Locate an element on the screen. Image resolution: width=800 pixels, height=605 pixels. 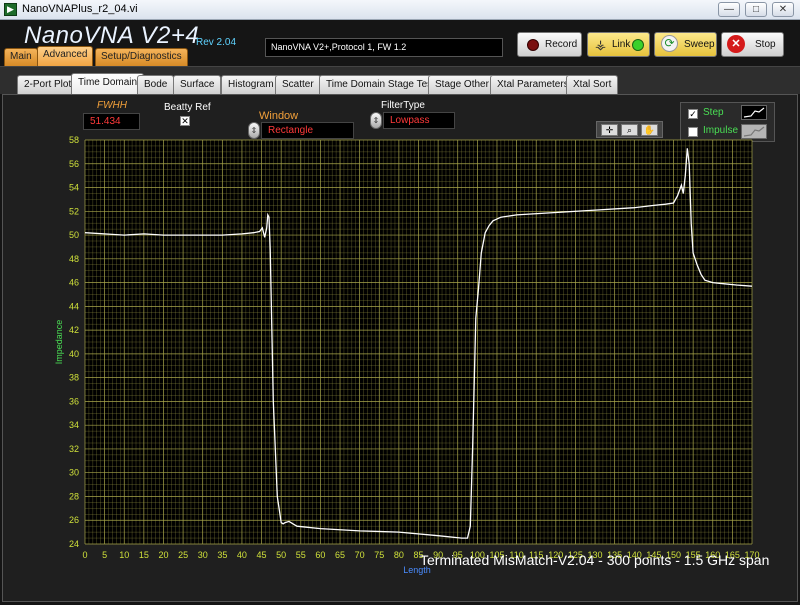
y-tick-label: 58 is located at coordinates (74, 140).